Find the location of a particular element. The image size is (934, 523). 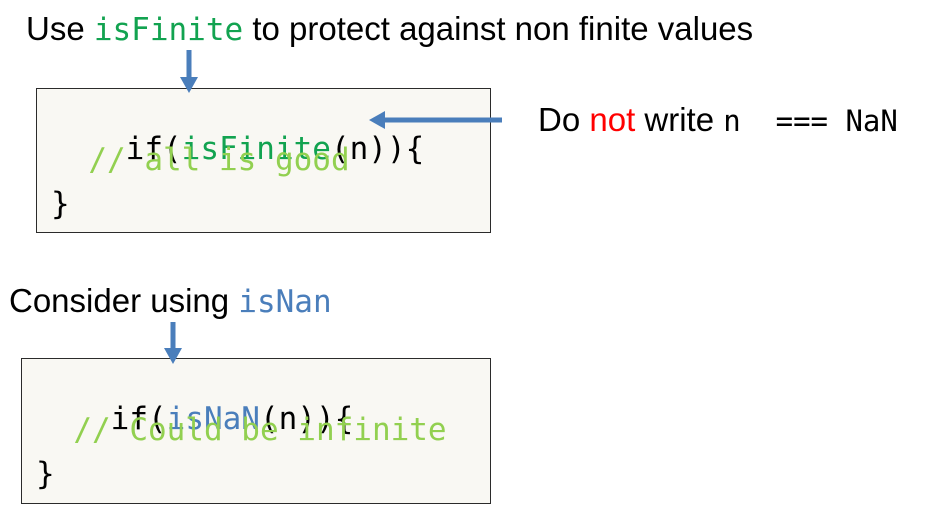

arrow-down-to-isnan is located at coordinates (173, 343).